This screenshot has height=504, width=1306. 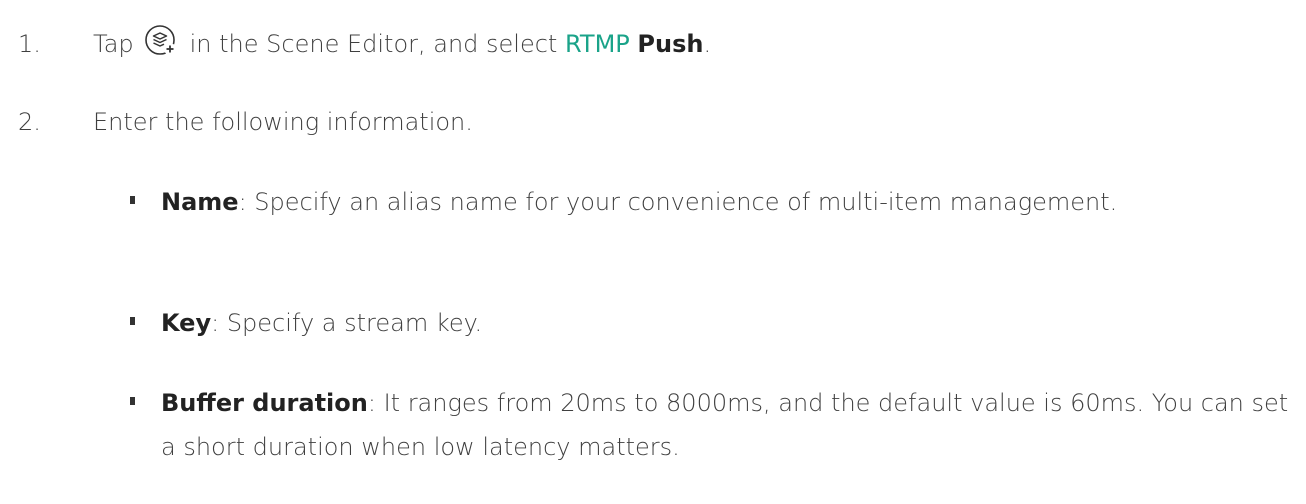 I want to click on step-2: 2. Enter the following information., so click(x=245, y=122).